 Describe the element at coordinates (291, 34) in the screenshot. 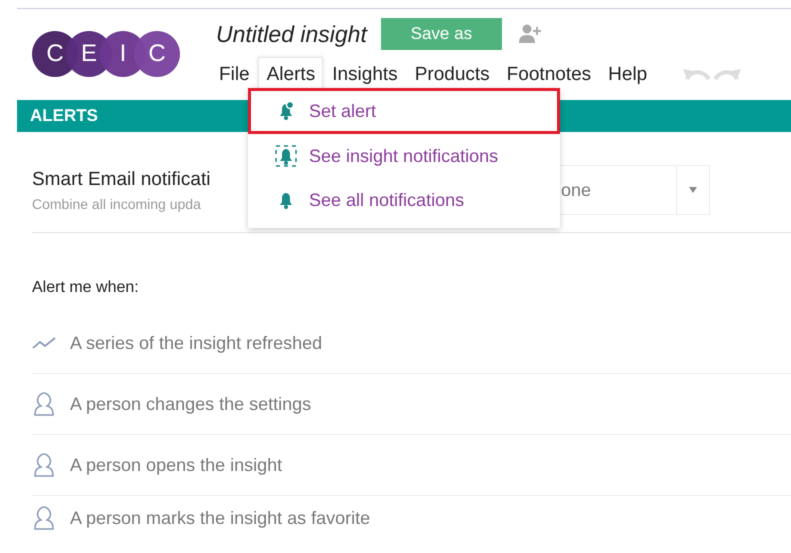

I see `insight-title: Untitled insight` at that location.